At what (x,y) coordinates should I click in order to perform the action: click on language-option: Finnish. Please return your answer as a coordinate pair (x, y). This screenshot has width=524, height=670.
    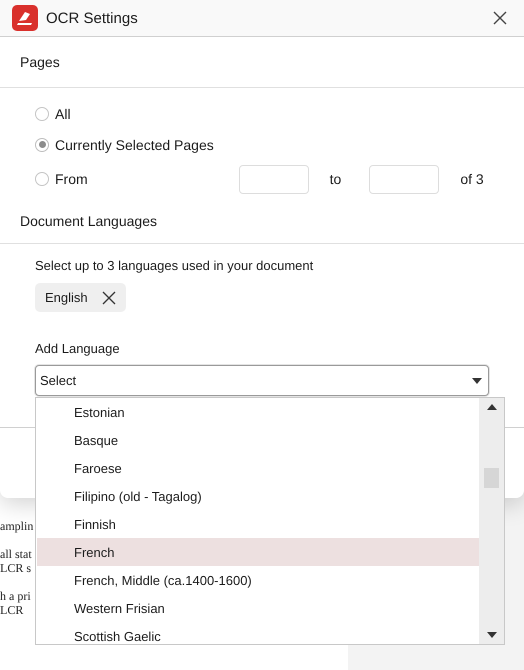
    Looking at the image, I should click on (258, 524).